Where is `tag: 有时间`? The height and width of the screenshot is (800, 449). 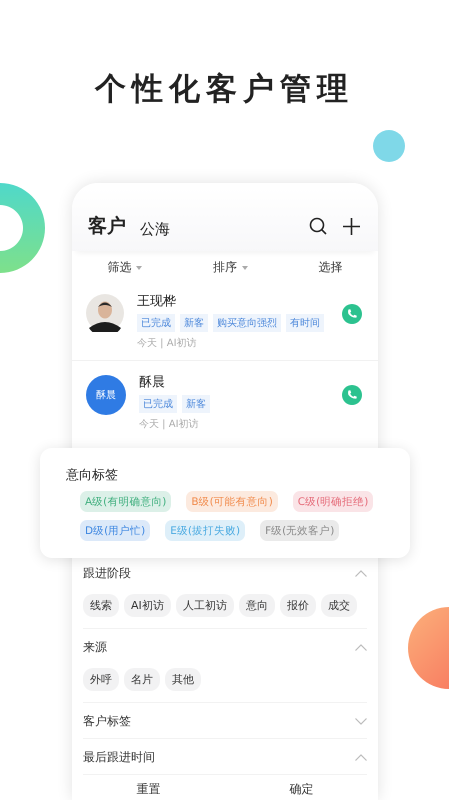 tag: 有时间 is located at coordinates (305, 323).